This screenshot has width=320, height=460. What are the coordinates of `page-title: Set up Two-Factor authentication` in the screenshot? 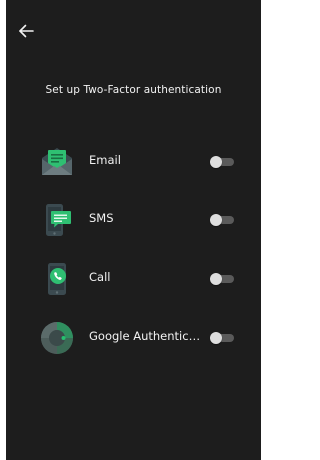 It's located at (133, 90).